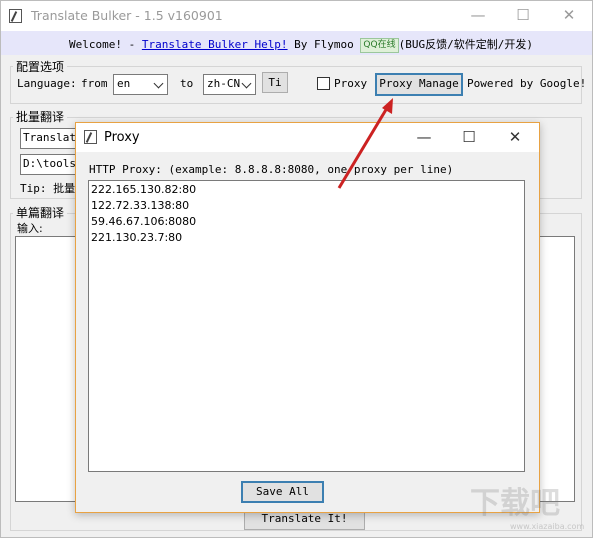 Image resolution: width=593 pixels, height=538 pixels. Describe the element at coordinates (363, 148) in the screenshot. I see `arrow-shaft` at that location.